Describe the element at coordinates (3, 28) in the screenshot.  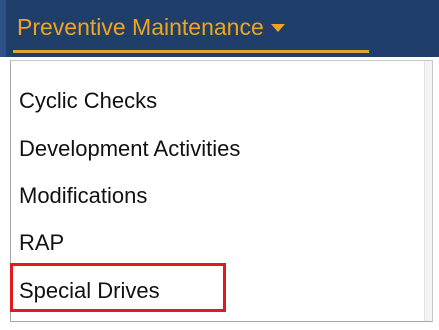
I see `nav-left-edge` at that location.